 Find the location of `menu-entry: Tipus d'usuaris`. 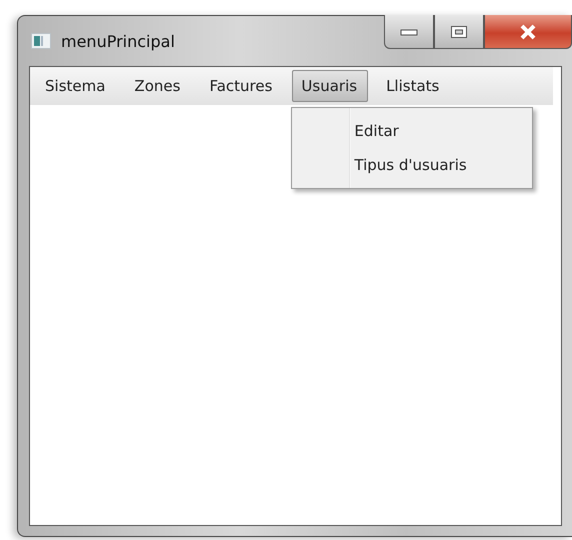

menu-entry: Tipus d'usuaris is located at coordinates (412, 165).